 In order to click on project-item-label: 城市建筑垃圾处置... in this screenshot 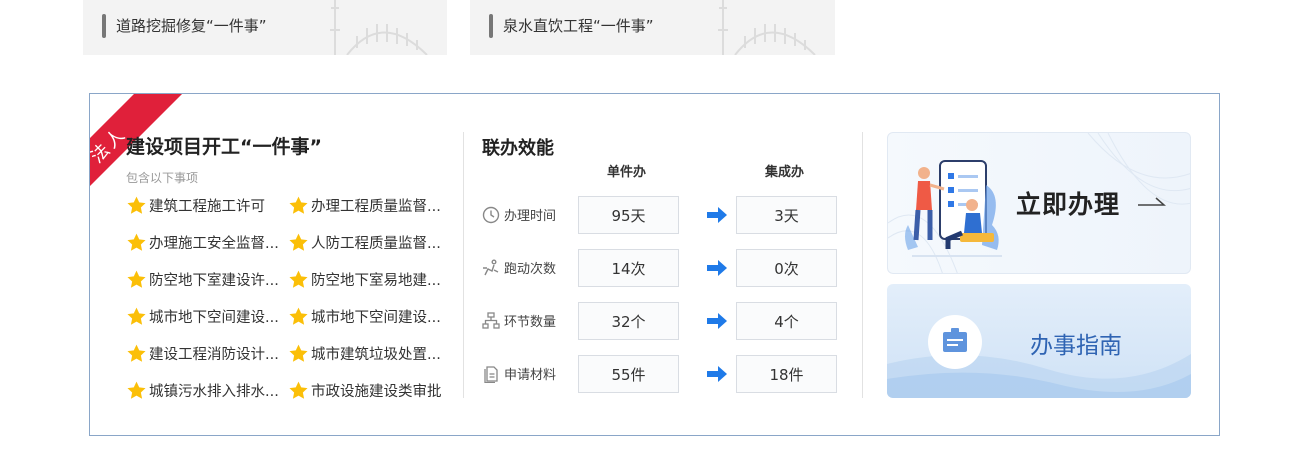, I will do `click(376, 354)`.